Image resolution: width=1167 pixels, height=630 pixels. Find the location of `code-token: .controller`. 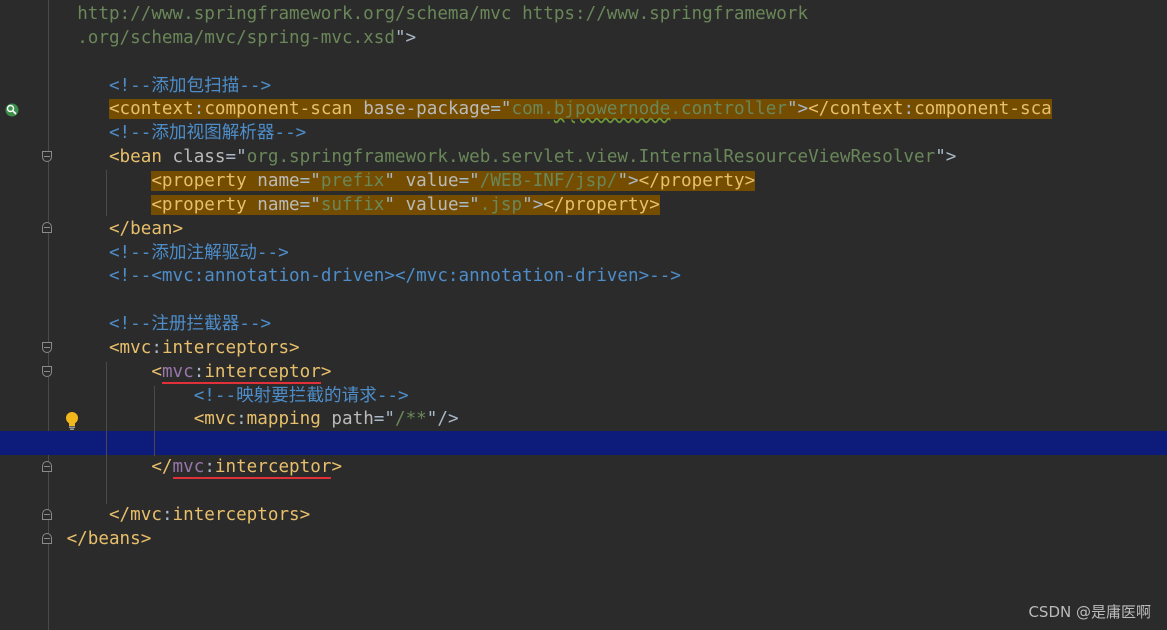

code-token: .controller is located at coordinates (728, 109).